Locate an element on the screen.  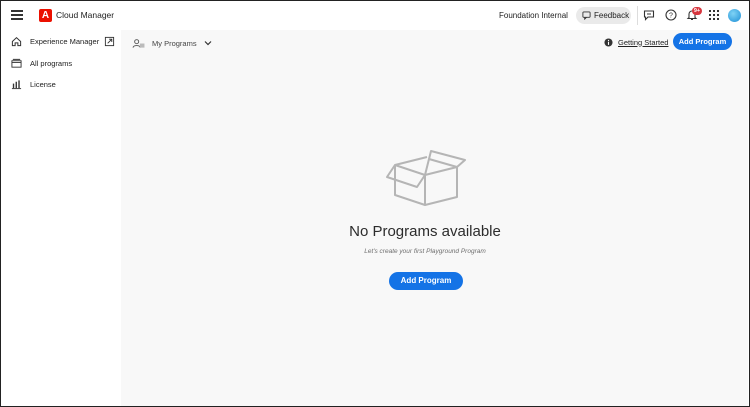
add-program-cta-button: Add Program is located at coordinates (426, 281).